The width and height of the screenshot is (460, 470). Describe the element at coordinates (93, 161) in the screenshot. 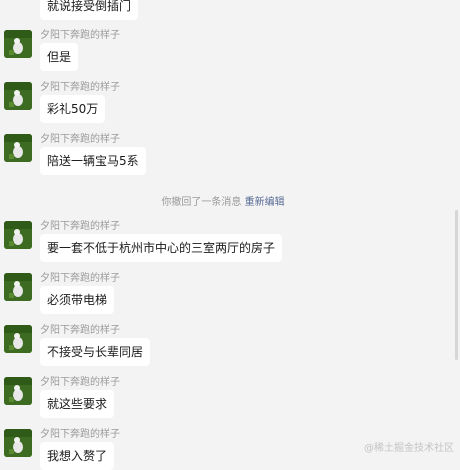

I see `message-bubble: 陪送一辆宝马5系` at that location.